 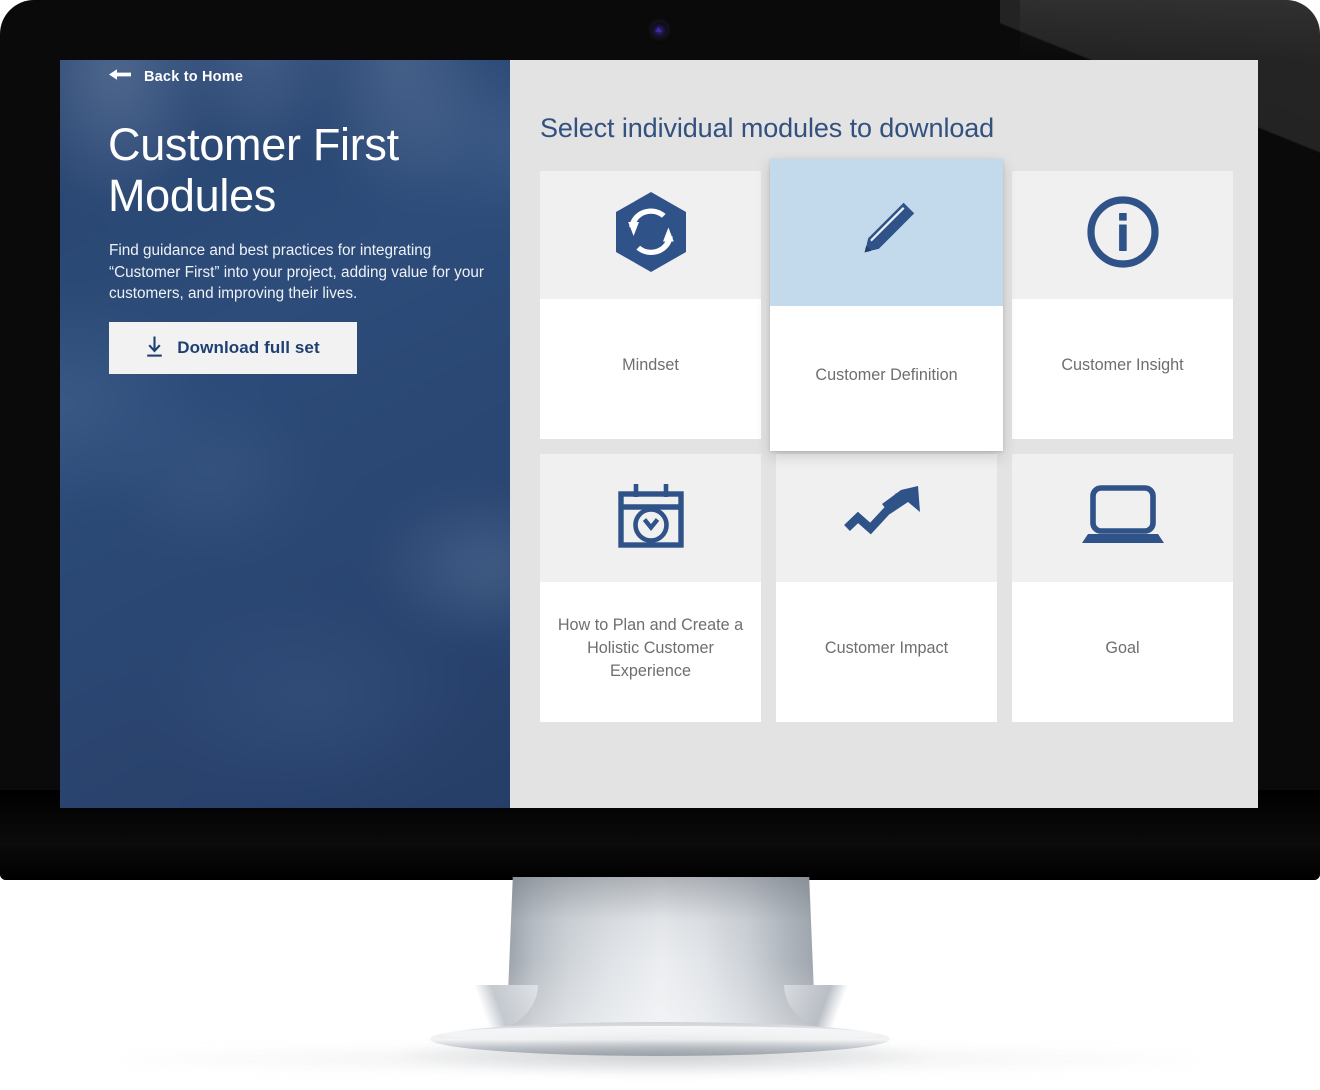 I want to click on module-label: Customer Insight, so click(x=1122, y=365).